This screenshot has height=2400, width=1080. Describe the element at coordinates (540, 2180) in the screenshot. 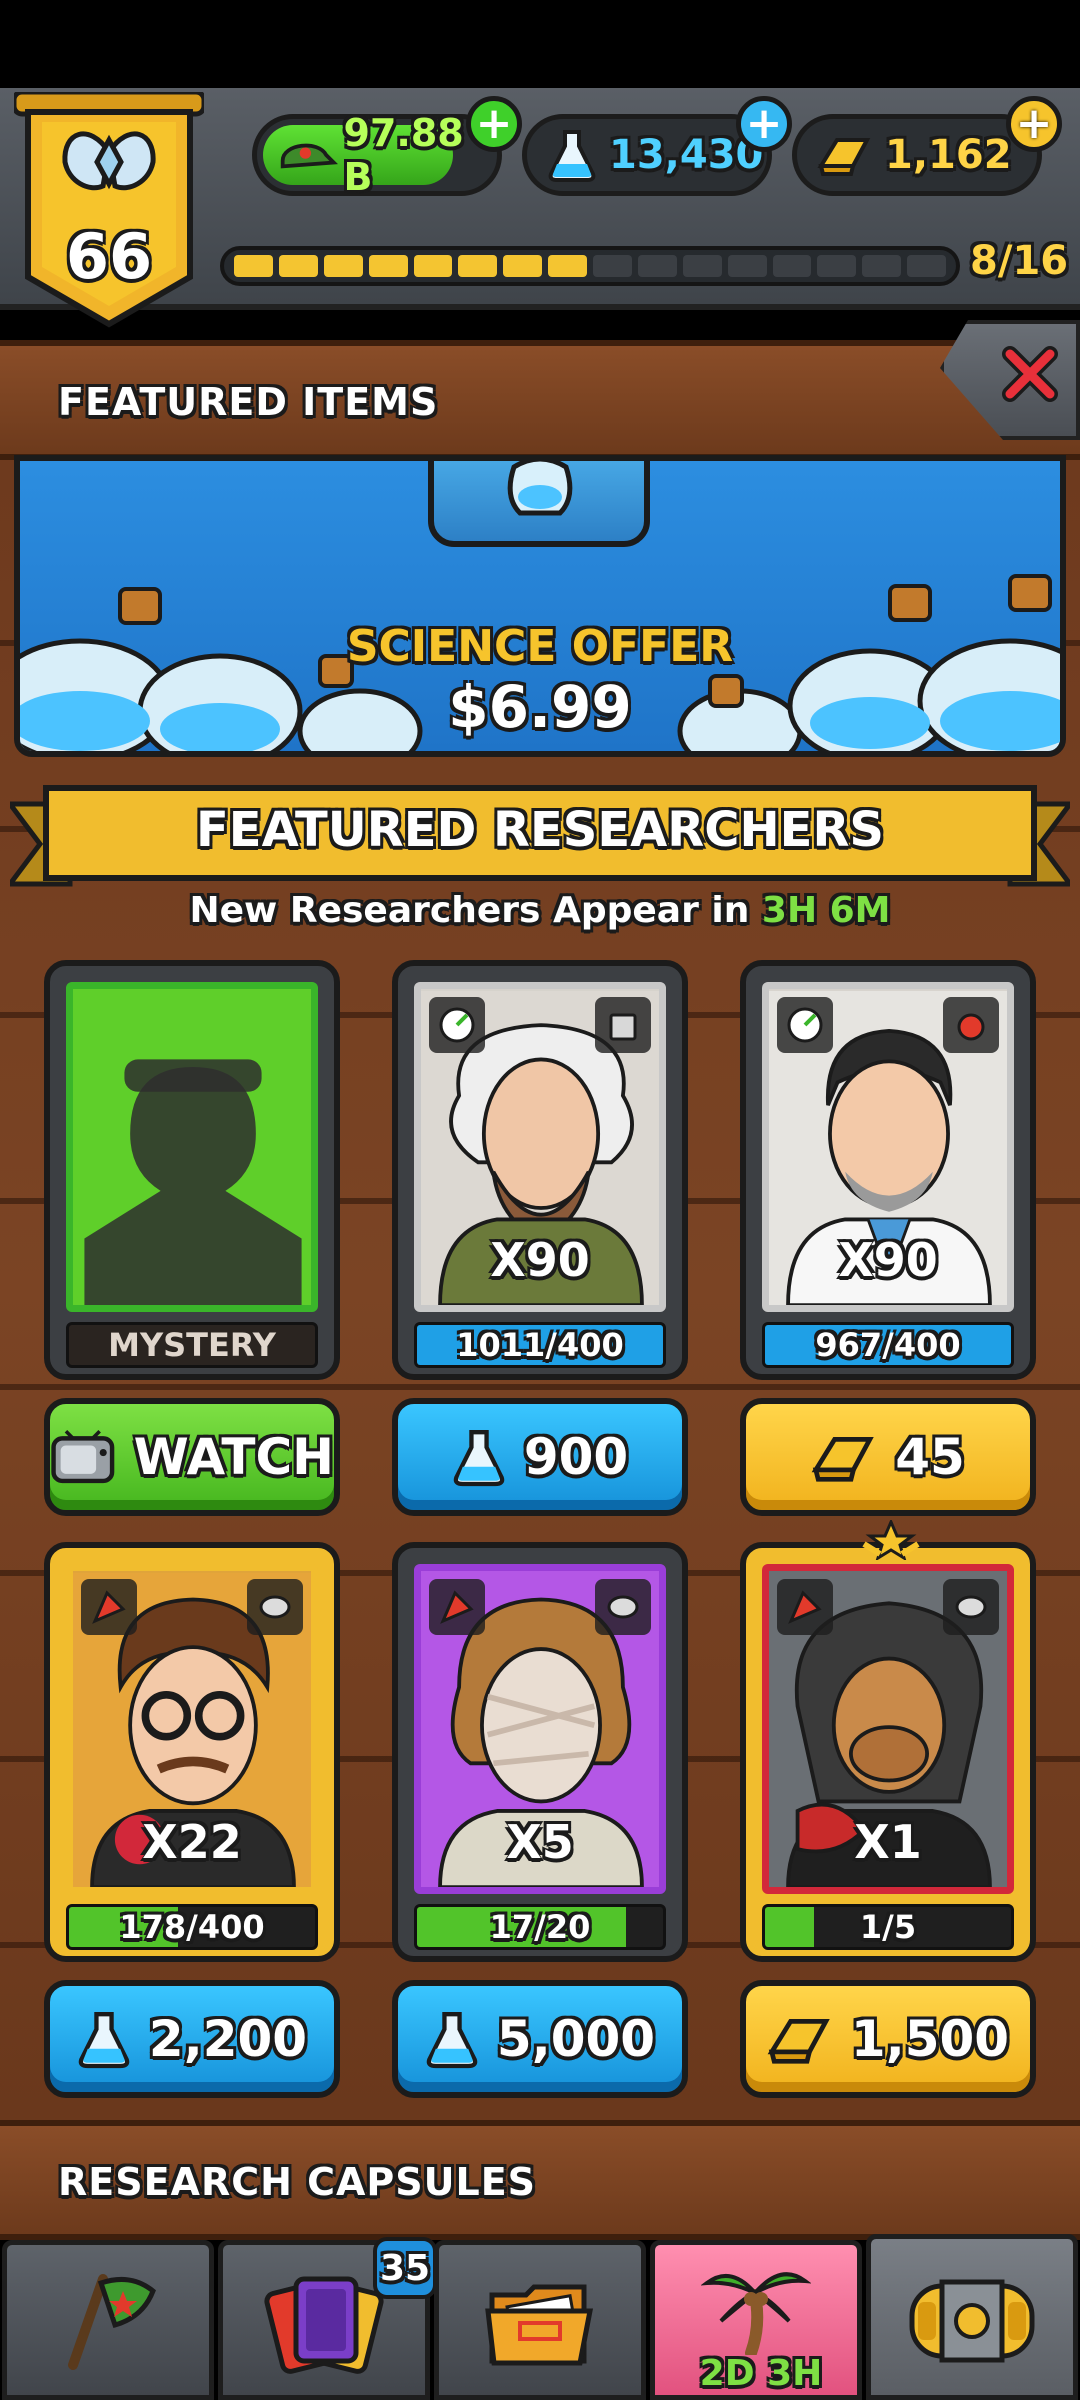

I see `research-capsules-header: RESEARCH CAPSULES` at that location.